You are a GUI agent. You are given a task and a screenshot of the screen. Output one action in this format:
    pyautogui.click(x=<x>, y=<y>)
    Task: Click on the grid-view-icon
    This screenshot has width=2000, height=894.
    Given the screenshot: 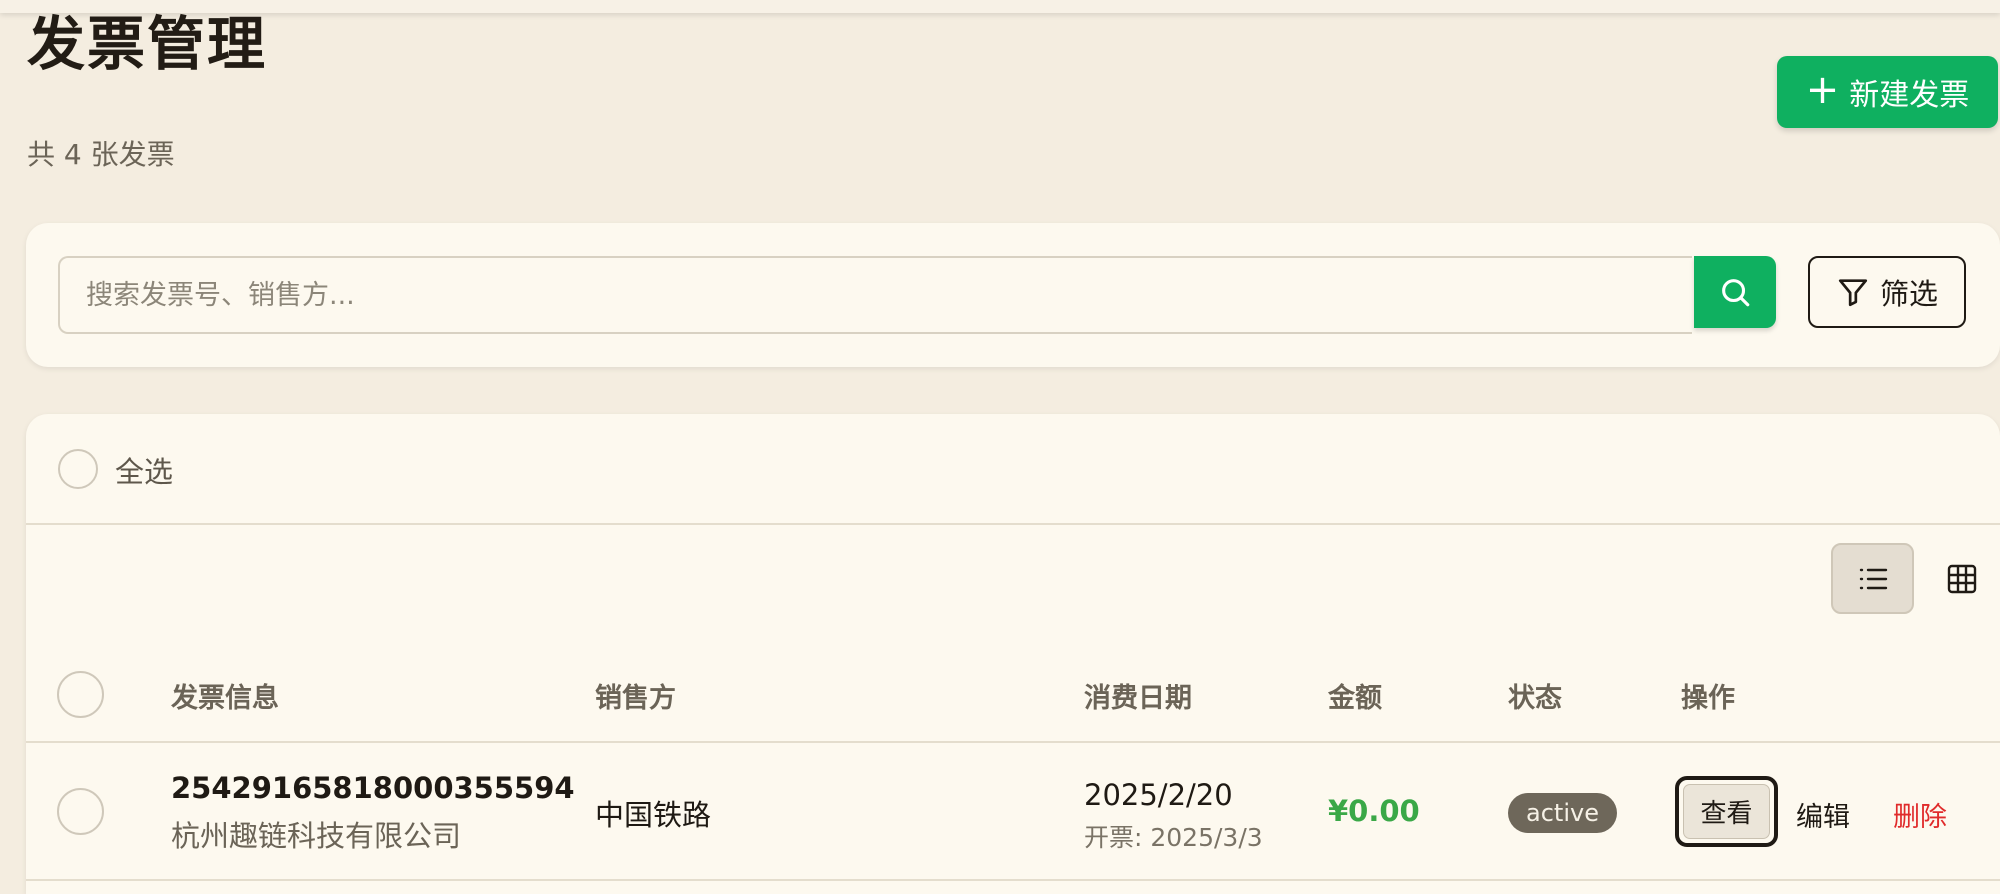 What is the action you would take?
    pyautogui.click(x=1962, y=579)
    